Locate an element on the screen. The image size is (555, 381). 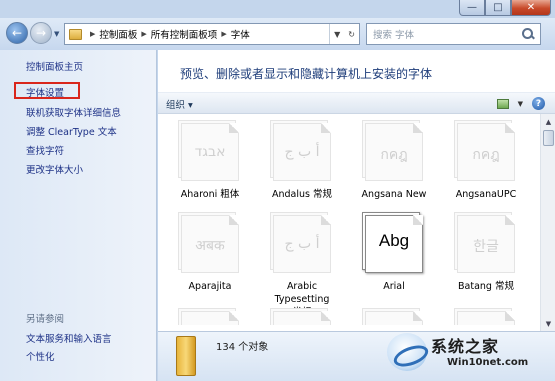
watermark-logo: 系统之家 Win10net.com is located at coordinates (466, 353).